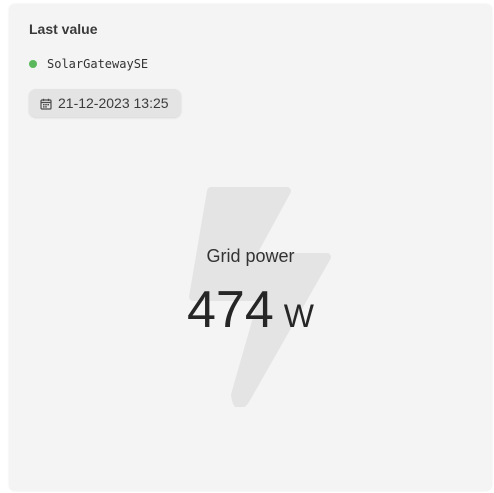 This screenshot has width=494, height=493. I want to click on metric-label: Grid power, so click(250, 256).